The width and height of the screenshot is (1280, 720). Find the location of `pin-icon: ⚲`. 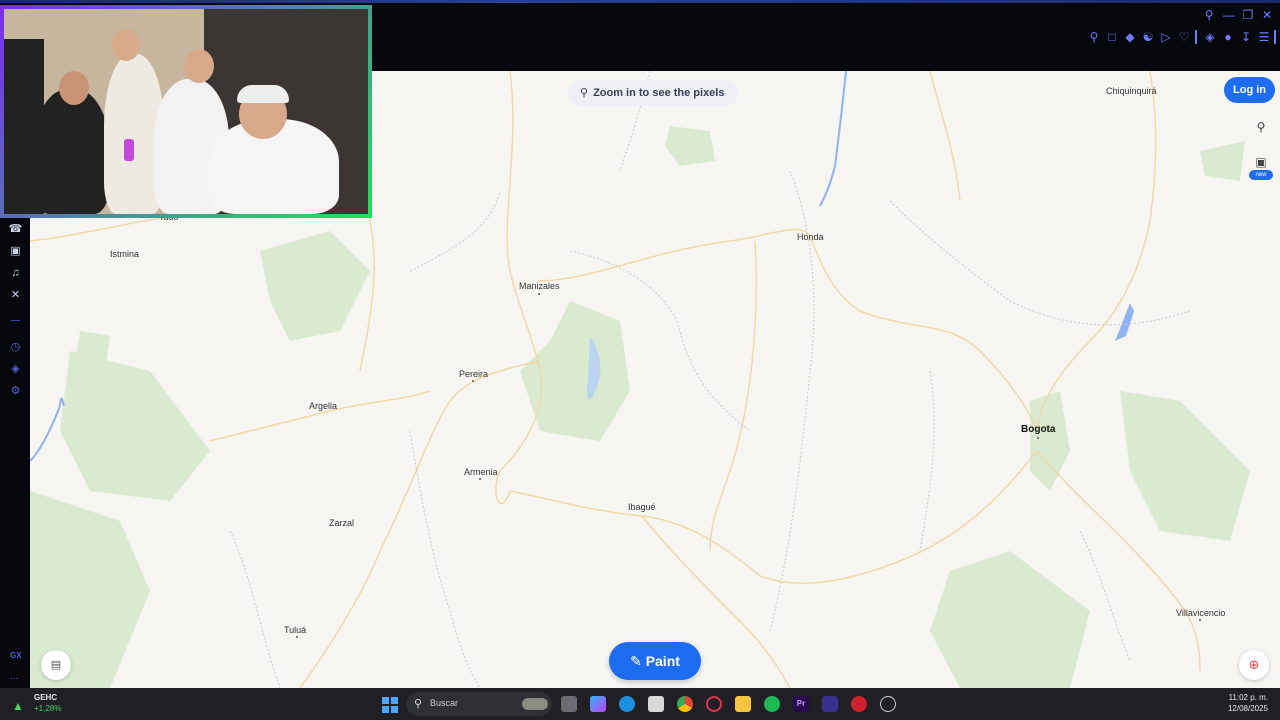

pin-icon: ⚲ is located at coordinates (1094, 37).